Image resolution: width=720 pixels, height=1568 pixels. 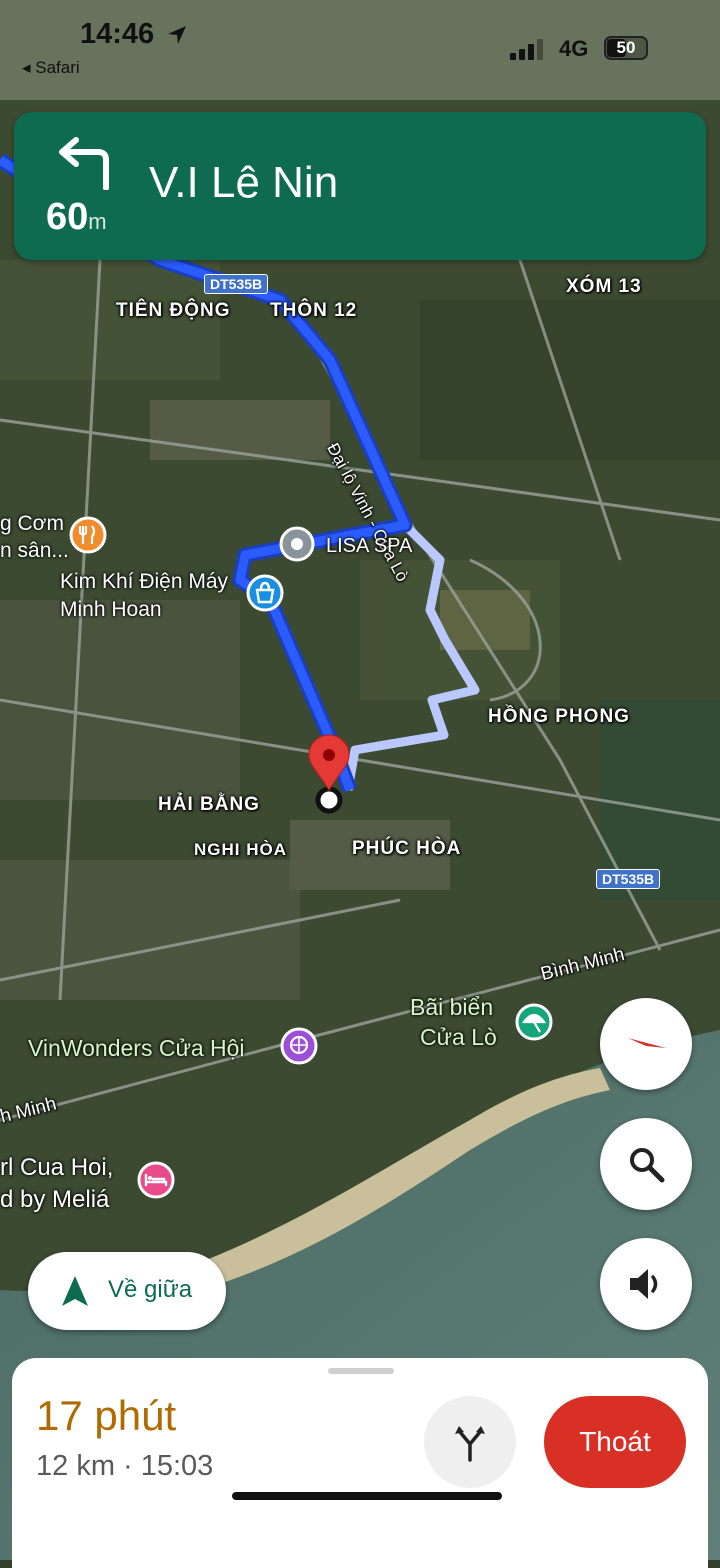 What do you see at coordinates (136, 1048) in the screenshot?
I see `poi-vinwonders-label: VinWonders Cửa Hội` at bounding box center [136, 1048].